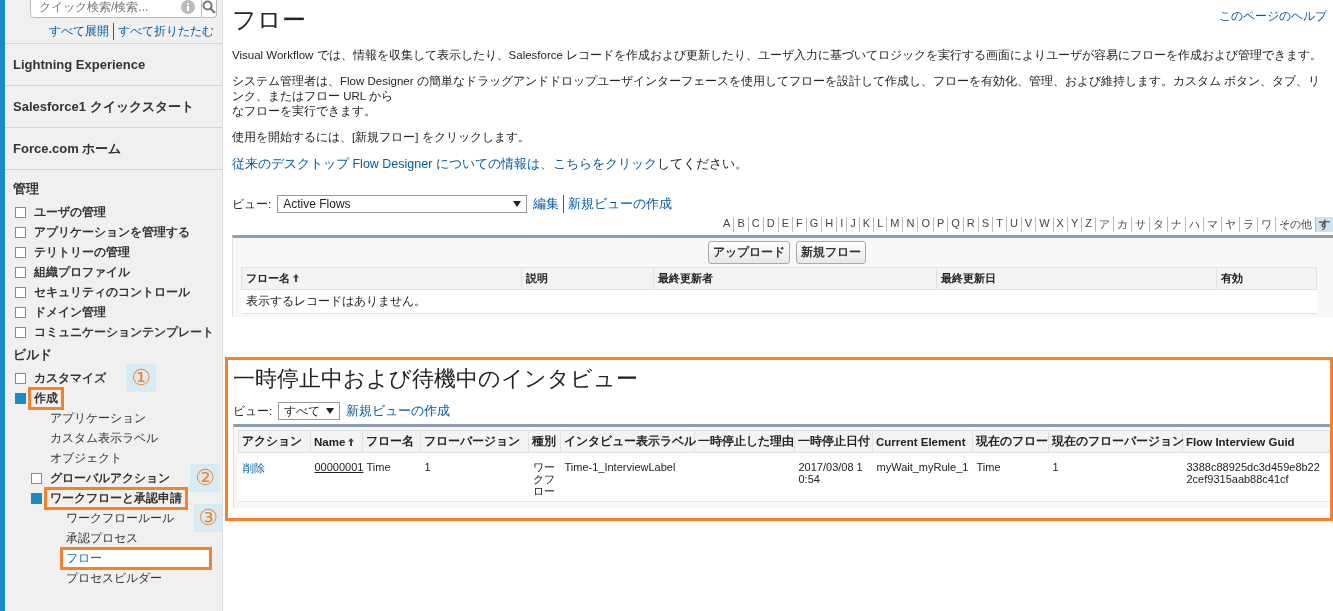 The height and width of the screenshot is (611, 1333). Describe the element at coordinates (70, 378) in the screenshot. I see `nav-link: カスタマイズ` at that location.